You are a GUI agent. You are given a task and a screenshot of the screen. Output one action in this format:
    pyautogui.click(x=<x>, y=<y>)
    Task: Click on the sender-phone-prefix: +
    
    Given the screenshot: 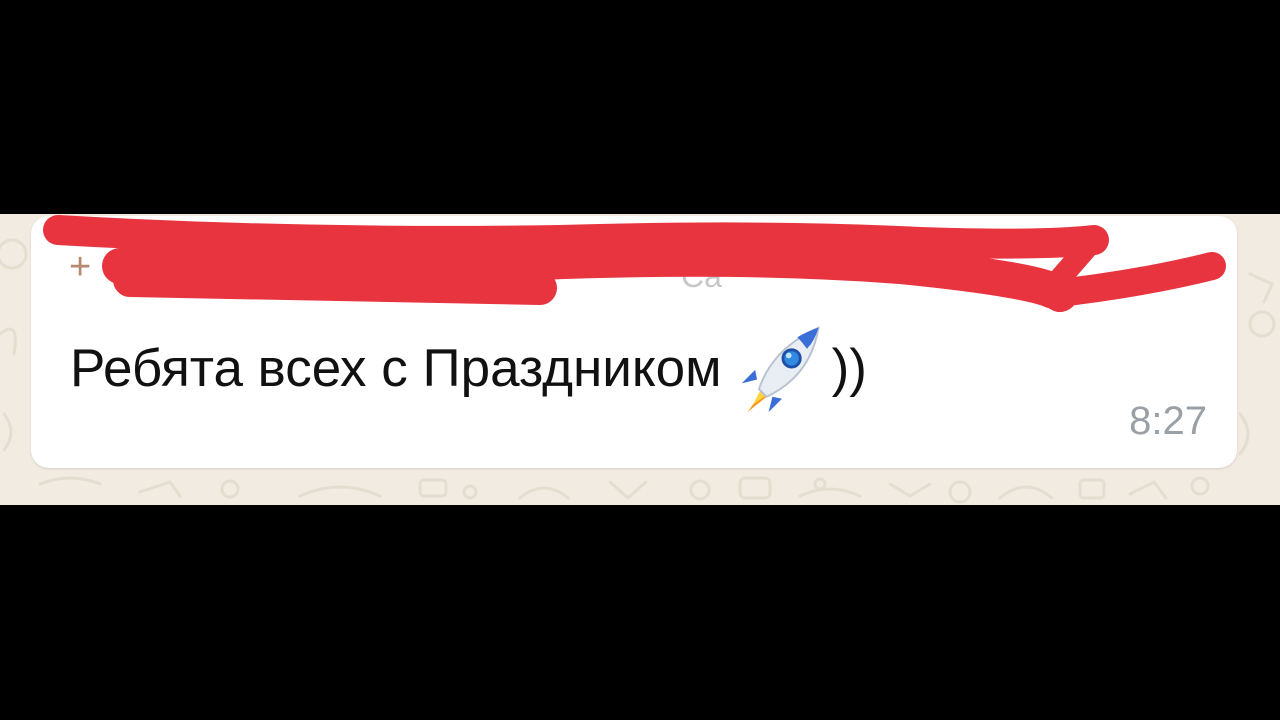 What is the action you would take?
    pyautogui.click(x=80, y=267)
    